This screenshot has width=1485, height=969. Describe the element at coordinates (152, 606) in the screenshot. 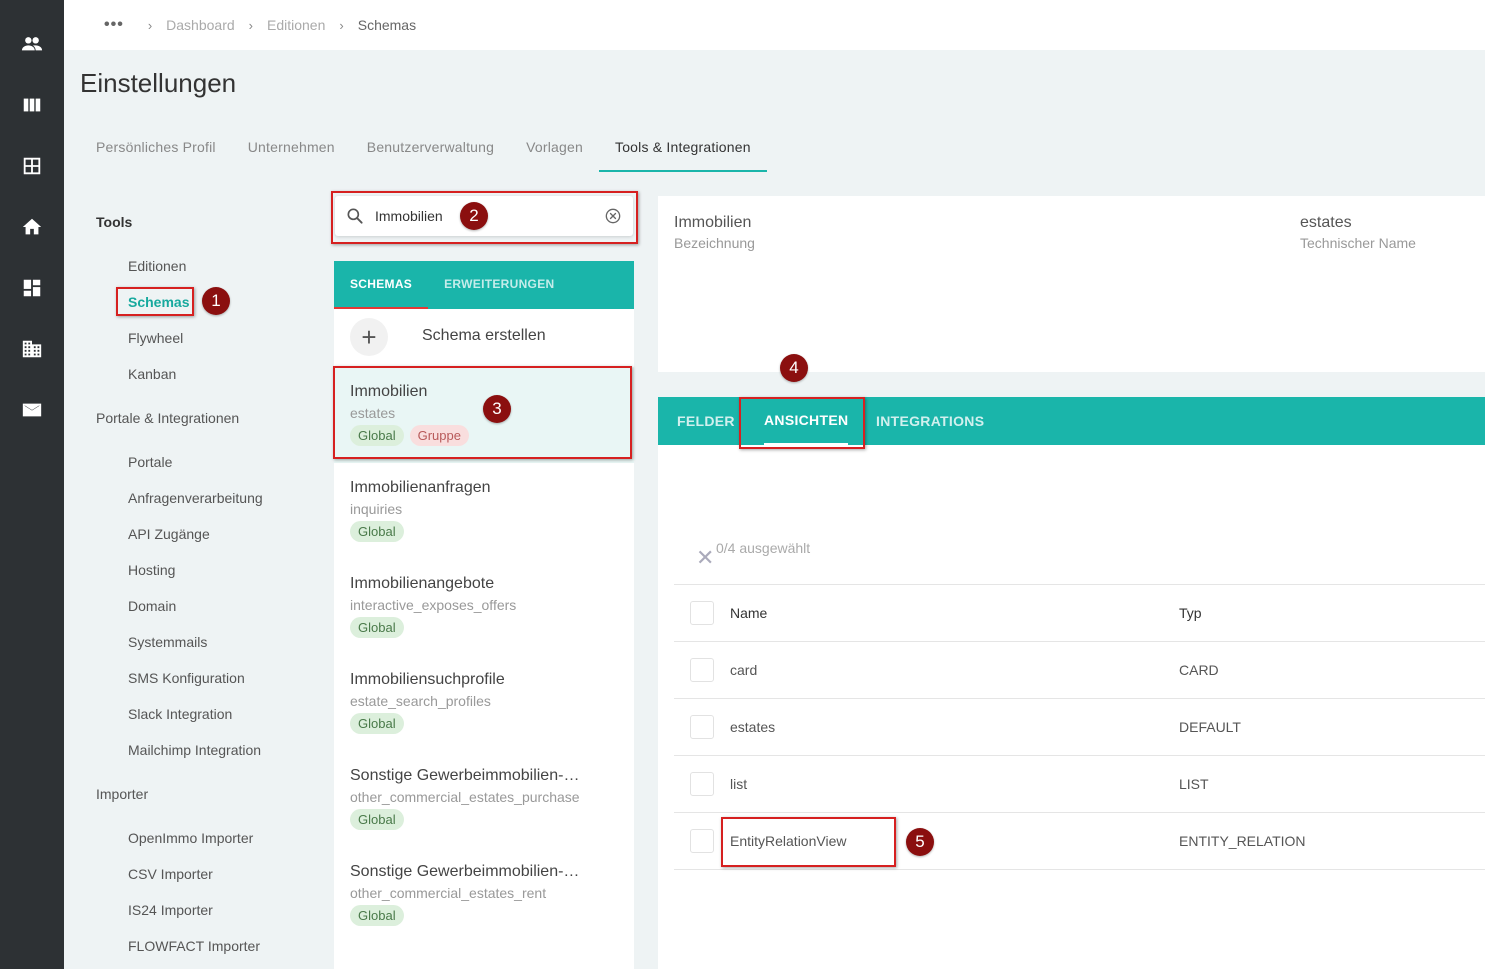

I see `nav-item-domain: Domain` at that location.